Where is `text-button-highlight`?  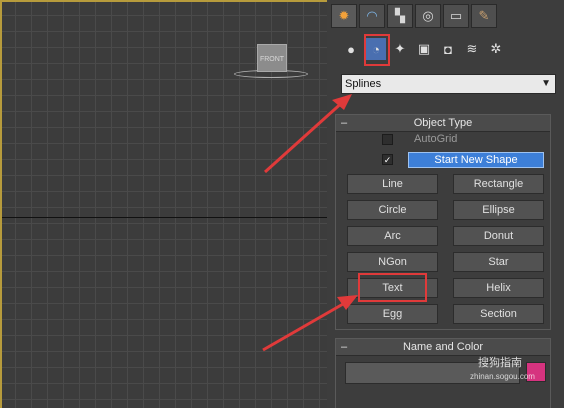 text-button-highlight is located at coordinates (392, 287).